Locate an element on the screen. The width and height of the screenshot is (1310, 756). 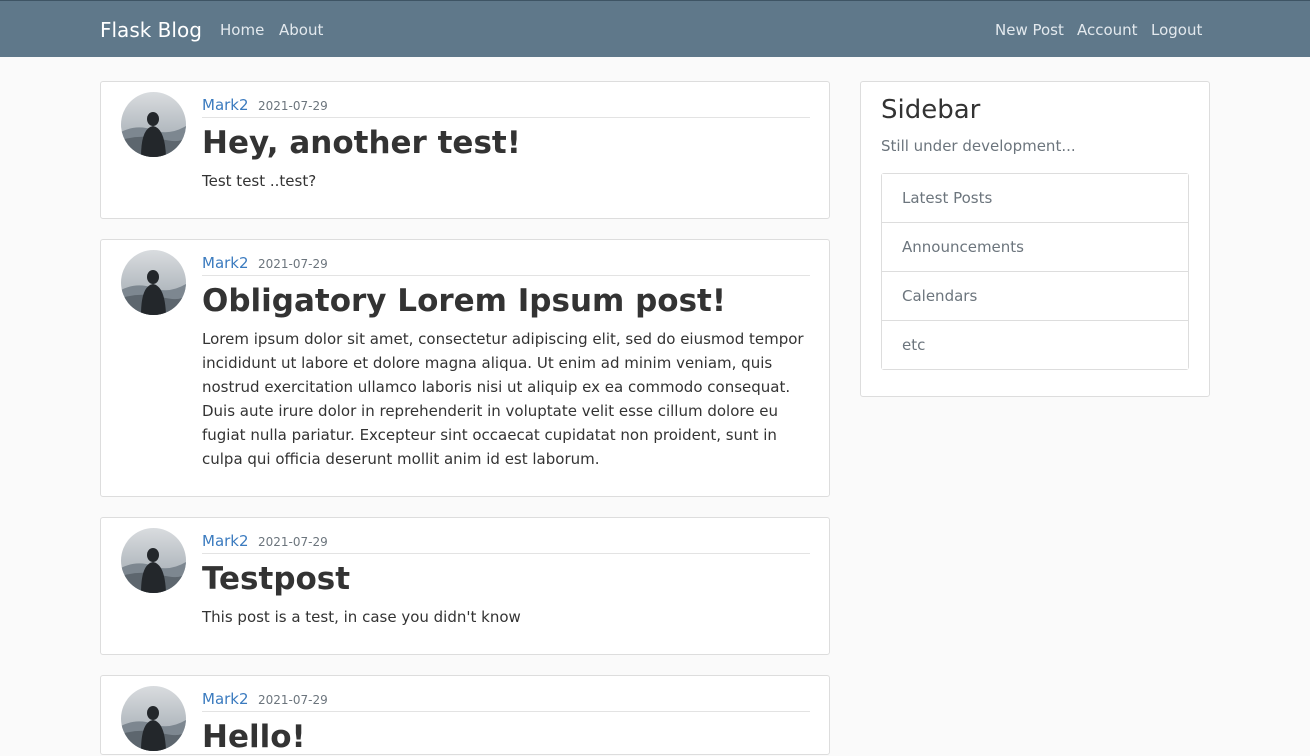
sidebar-list: Latest Posts Announcements Calendars etc is located at coordinates (1035, 271).